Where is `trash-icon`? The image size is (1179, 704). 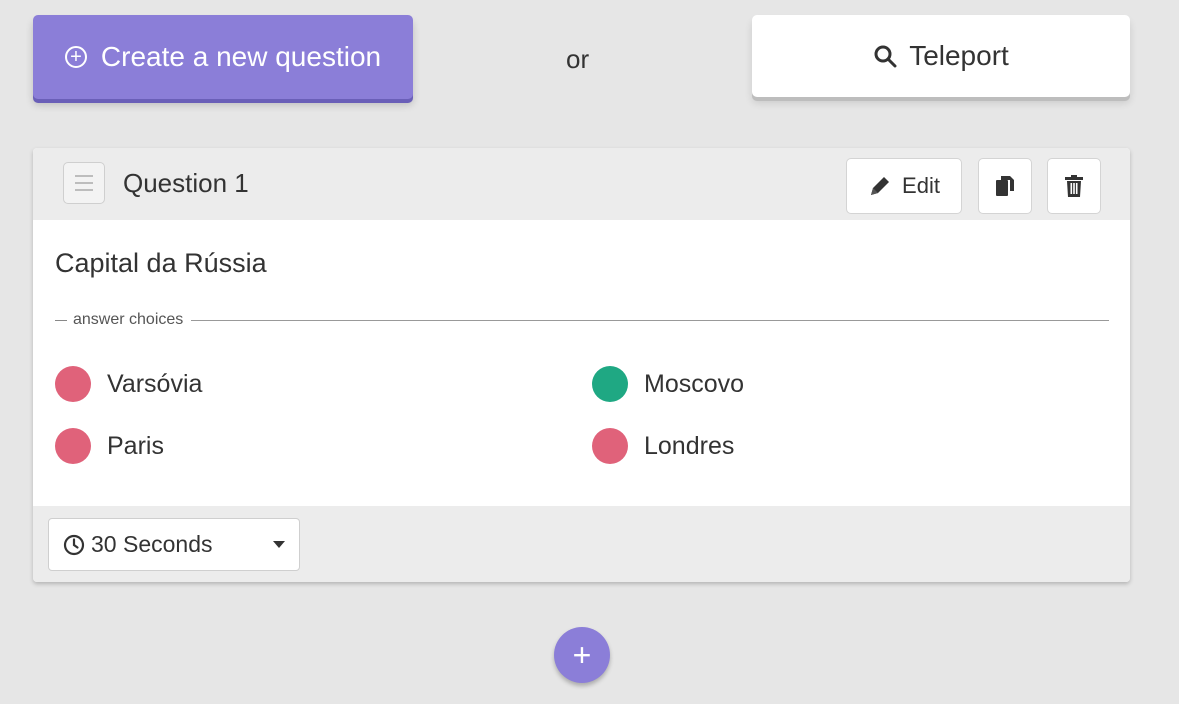
trash-icon is located at coordinates (1074, 186).